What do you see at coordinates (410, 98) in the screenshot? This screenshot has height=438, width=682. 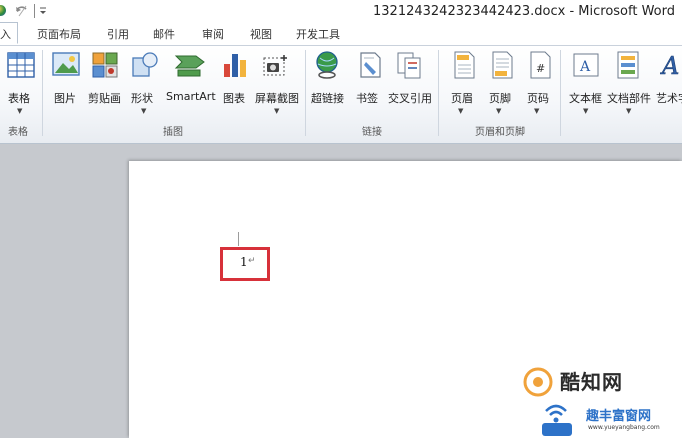 I see `crossref-label: 交叉引用` at bounding box center [410, 98].